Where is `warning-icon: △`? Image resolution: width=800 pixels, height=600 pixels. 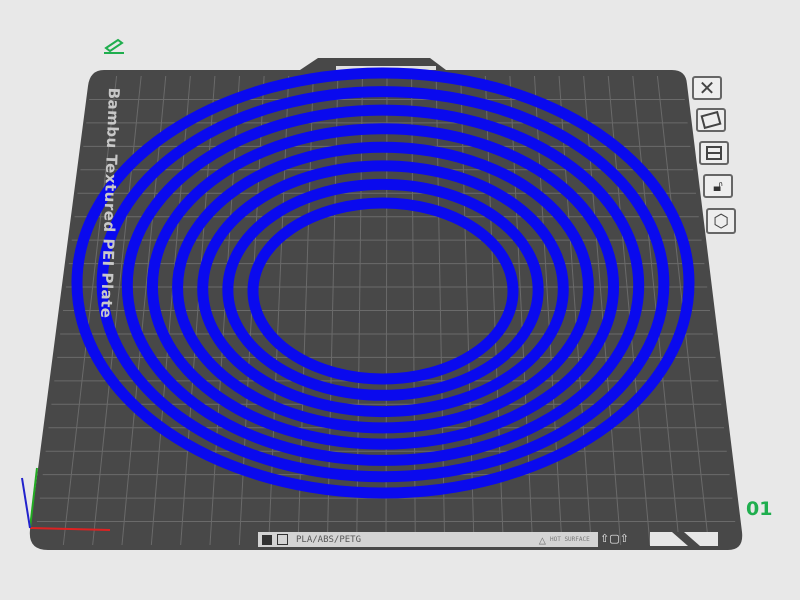 warning-icon: △ is located at coordinates (542, 539).